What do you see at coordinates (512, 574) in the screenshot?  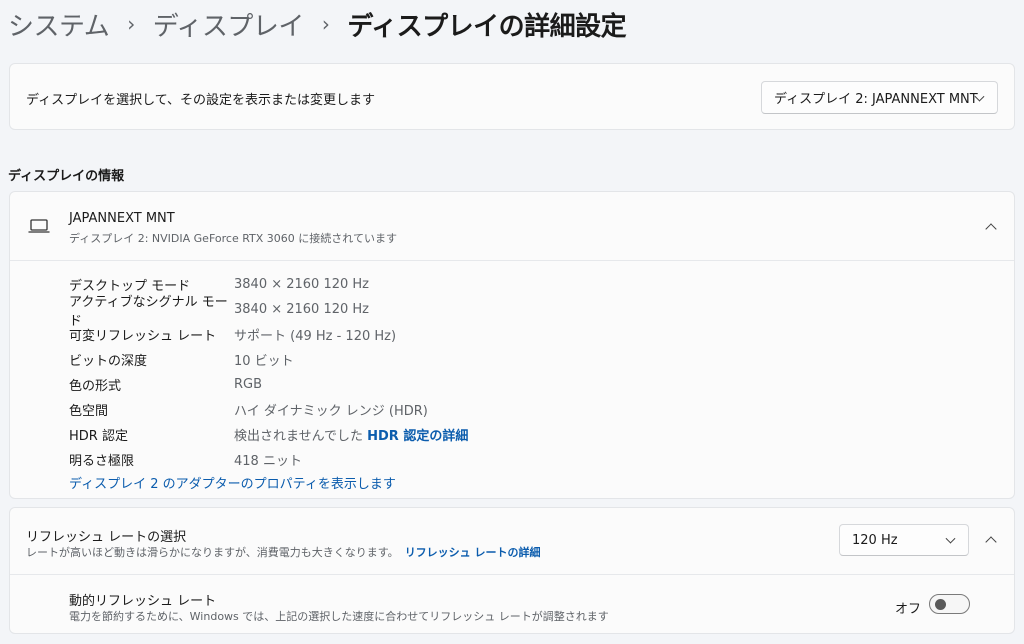 I see `divider` at bounding box center [512, 574].